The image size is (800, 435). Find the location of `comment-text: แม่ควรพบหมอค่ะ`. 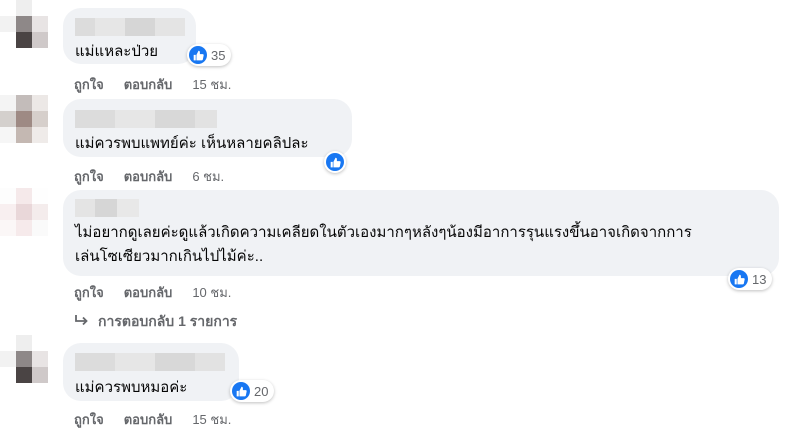

comment-text: แม่ควรพบหมอค่ะ is located at coordinates (131, 387).